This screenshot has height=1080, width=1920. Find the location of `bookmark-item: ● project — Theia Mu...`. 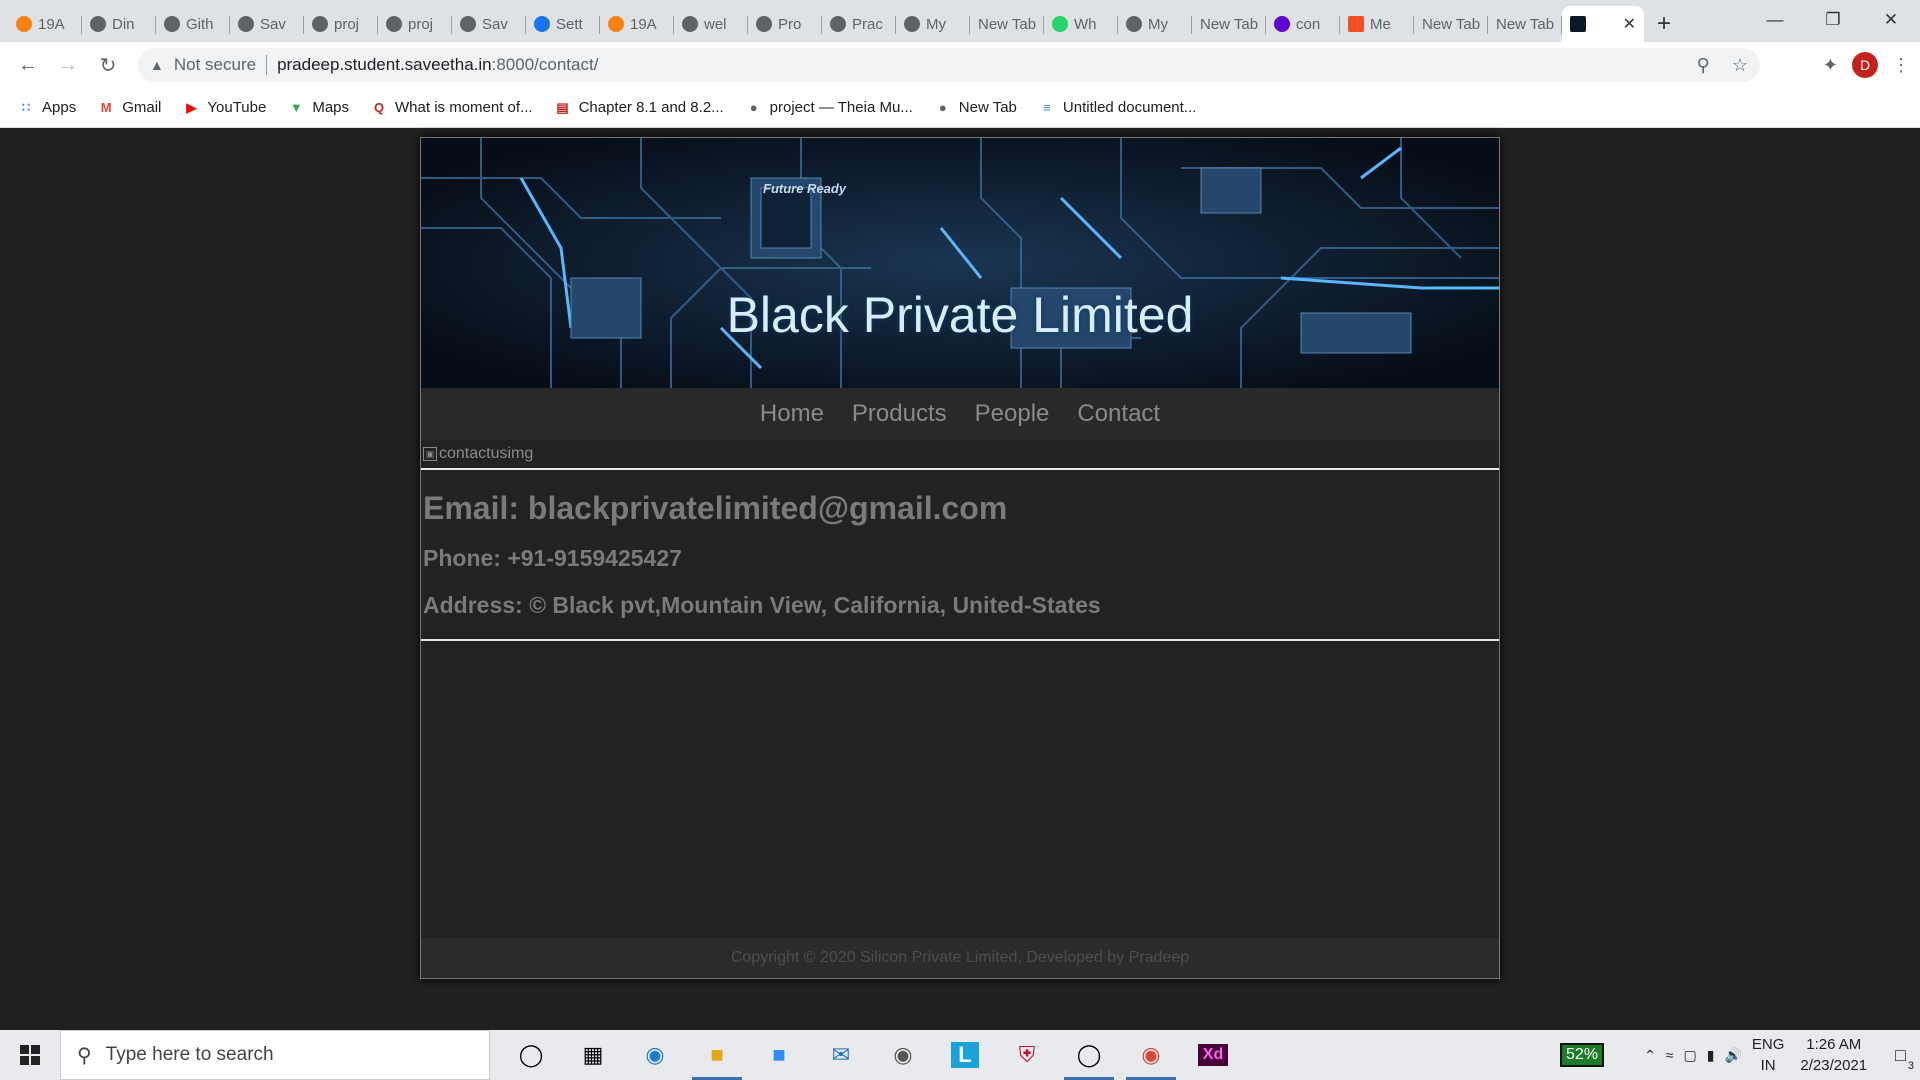

bookmark-item: ● project — Theia Mu... is located at coordinates (829, 107).